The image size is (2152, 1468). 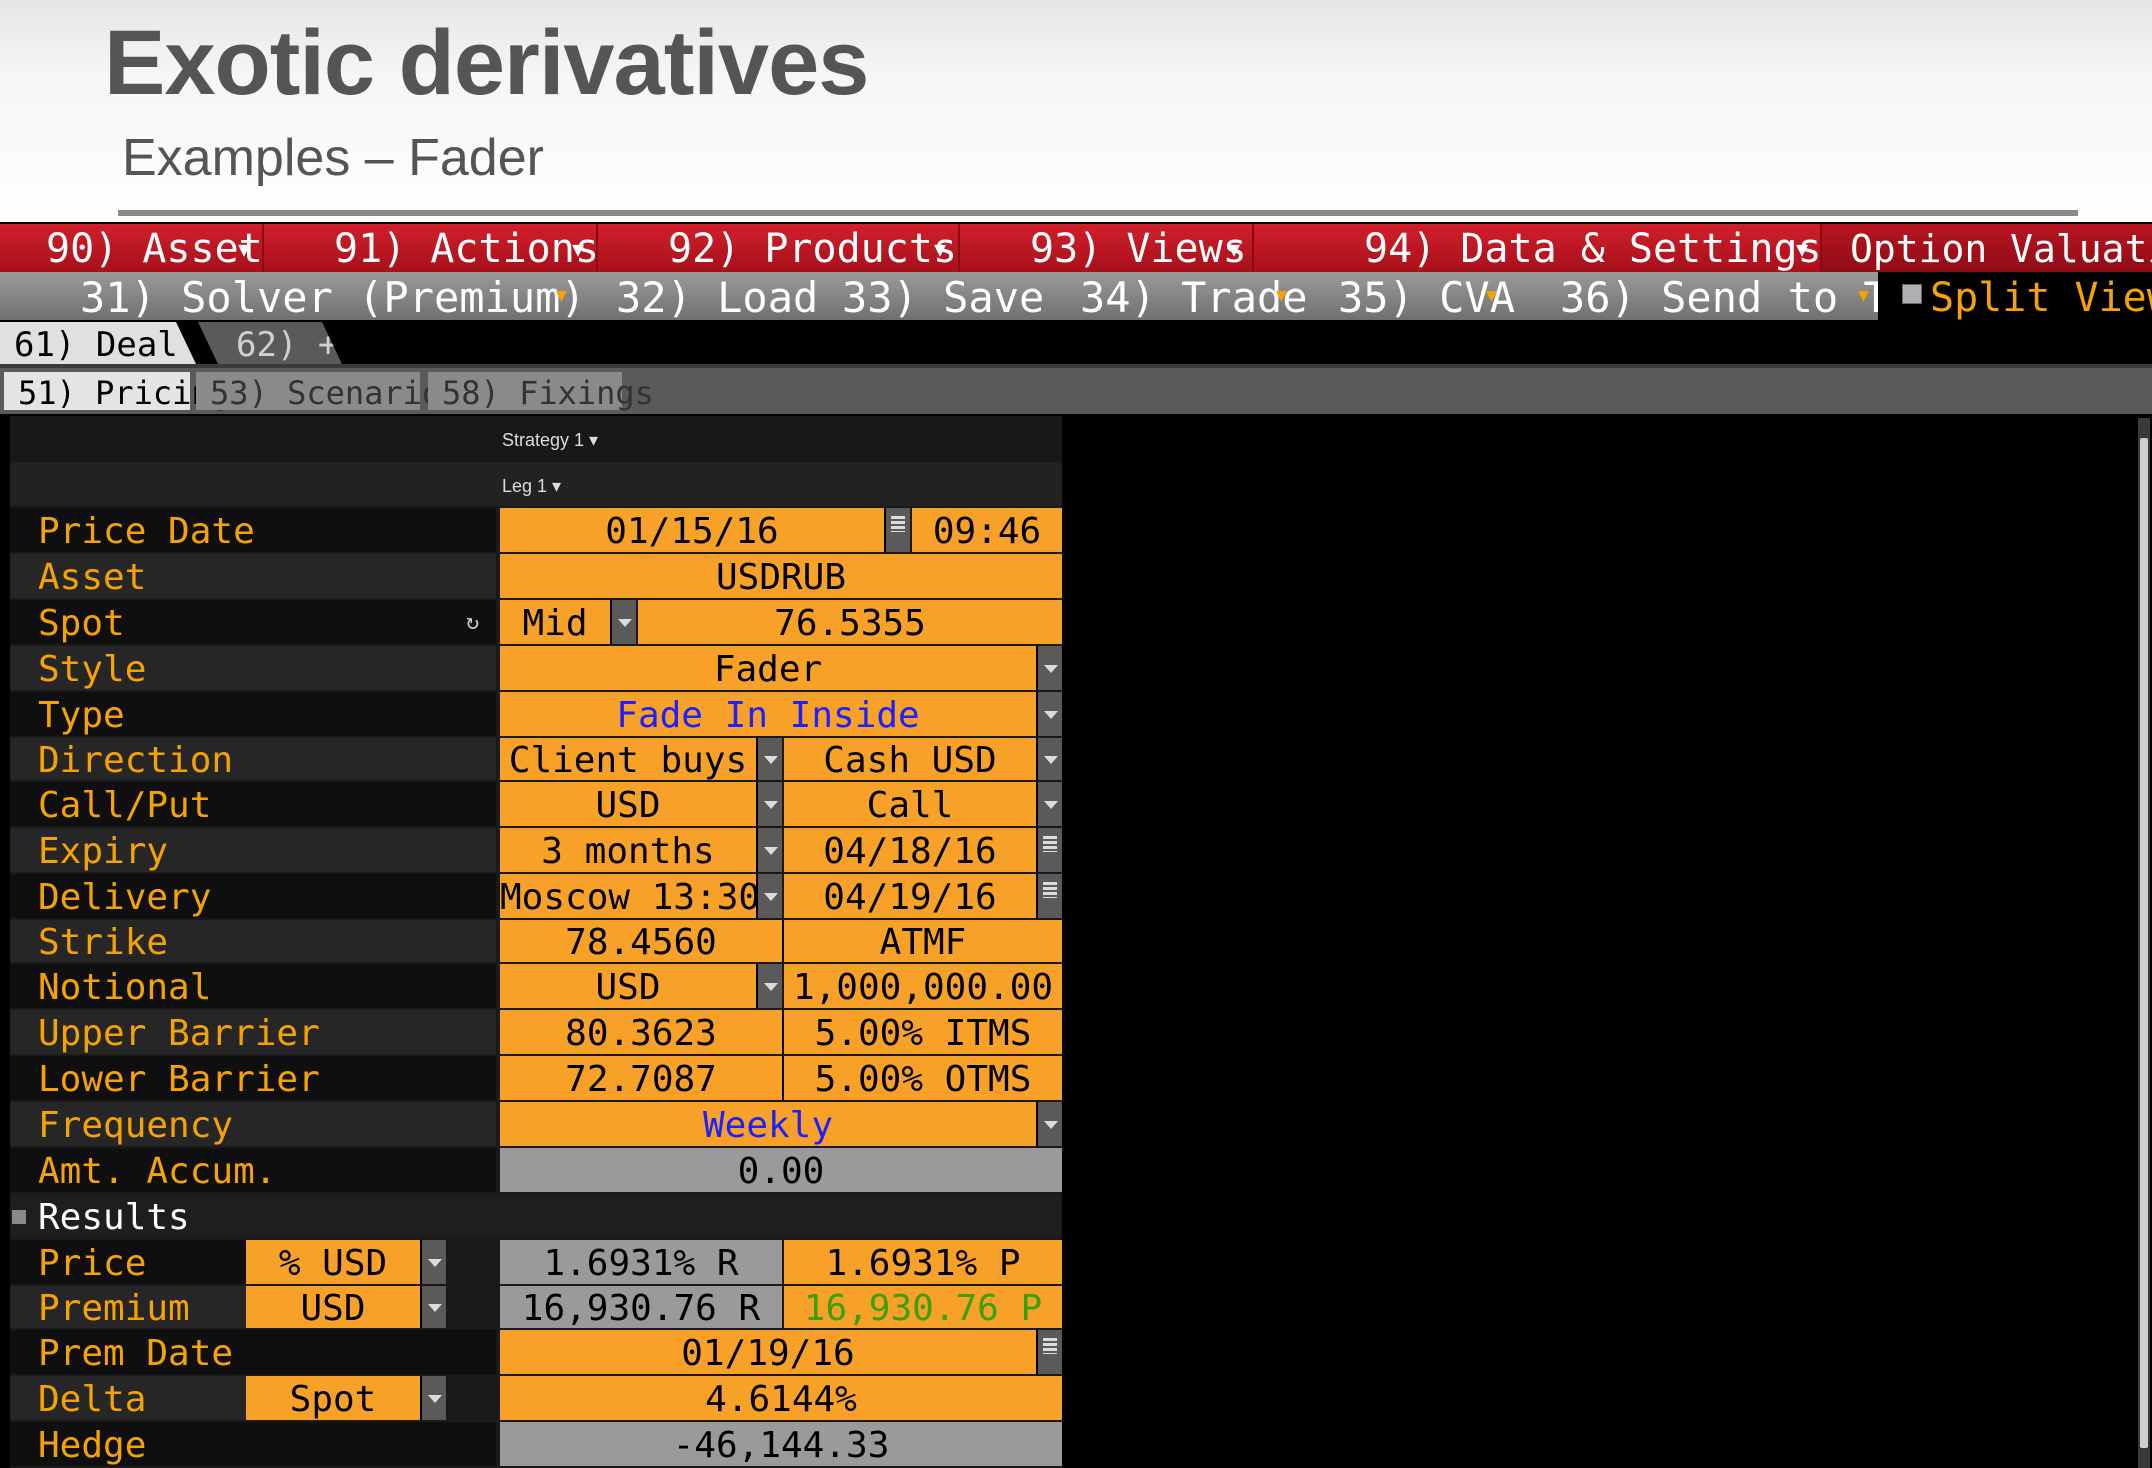 I want to click on delta-type-select: Spot, so click(x=333, y=1398).